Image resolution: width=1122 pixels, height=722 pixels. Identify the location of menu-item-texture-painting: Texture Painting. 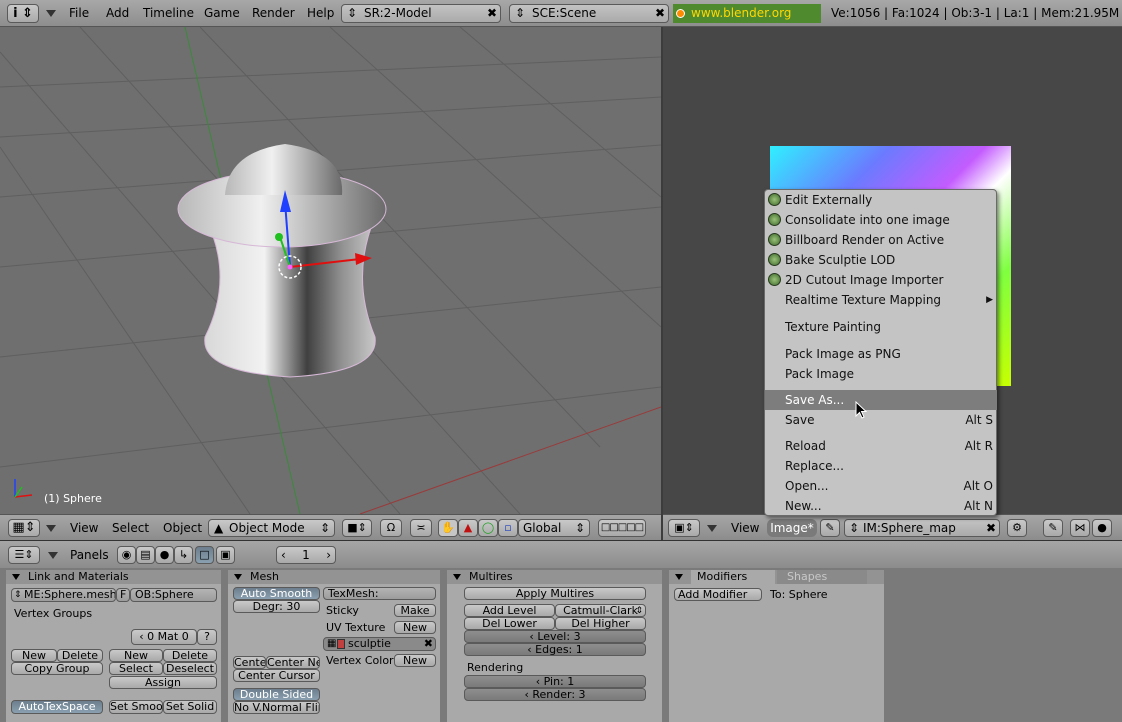
(881, 327).